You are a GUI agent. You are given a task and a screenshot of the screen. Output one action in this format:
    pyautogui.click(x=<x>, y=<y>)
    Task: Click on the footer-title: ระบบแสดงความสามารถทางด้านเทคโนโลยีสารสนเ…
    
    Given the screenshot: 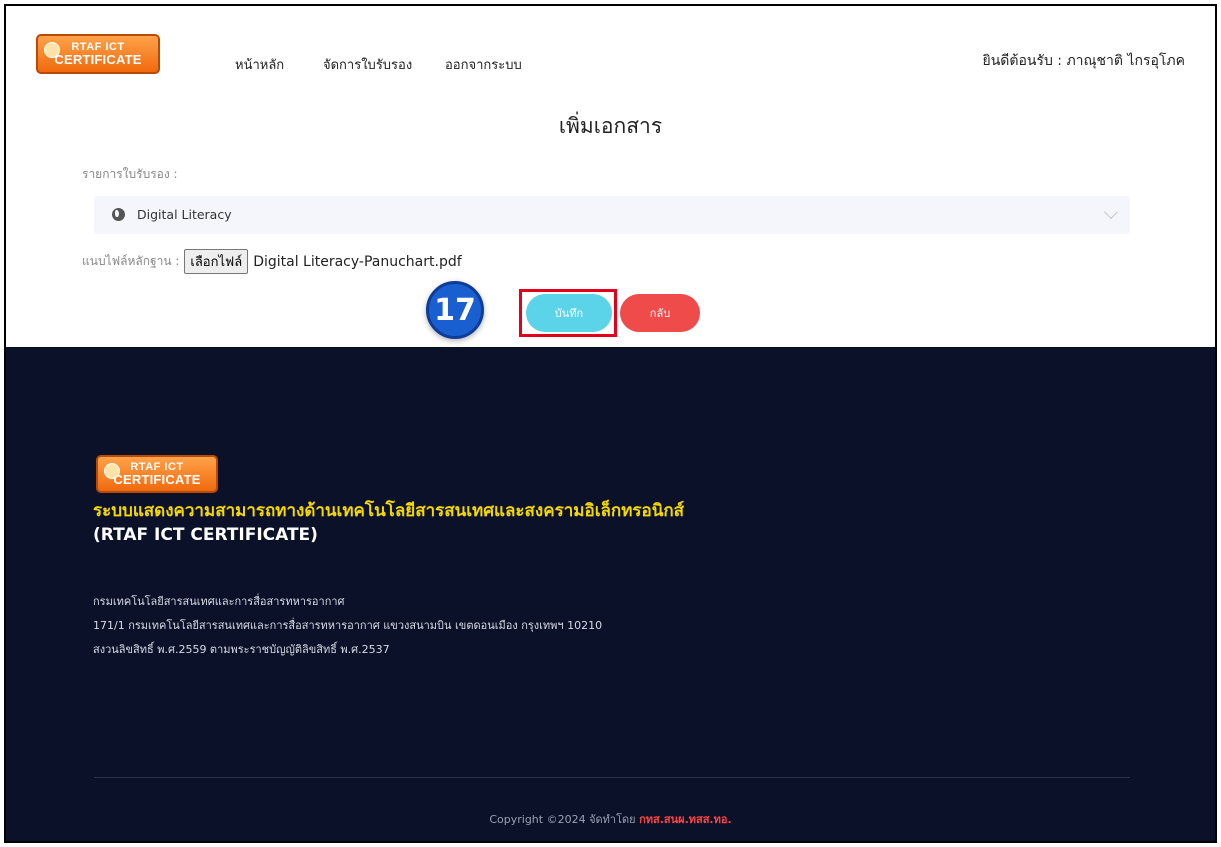 What is the action you would take?
    pyautogui.click(x=389, y=511)
    